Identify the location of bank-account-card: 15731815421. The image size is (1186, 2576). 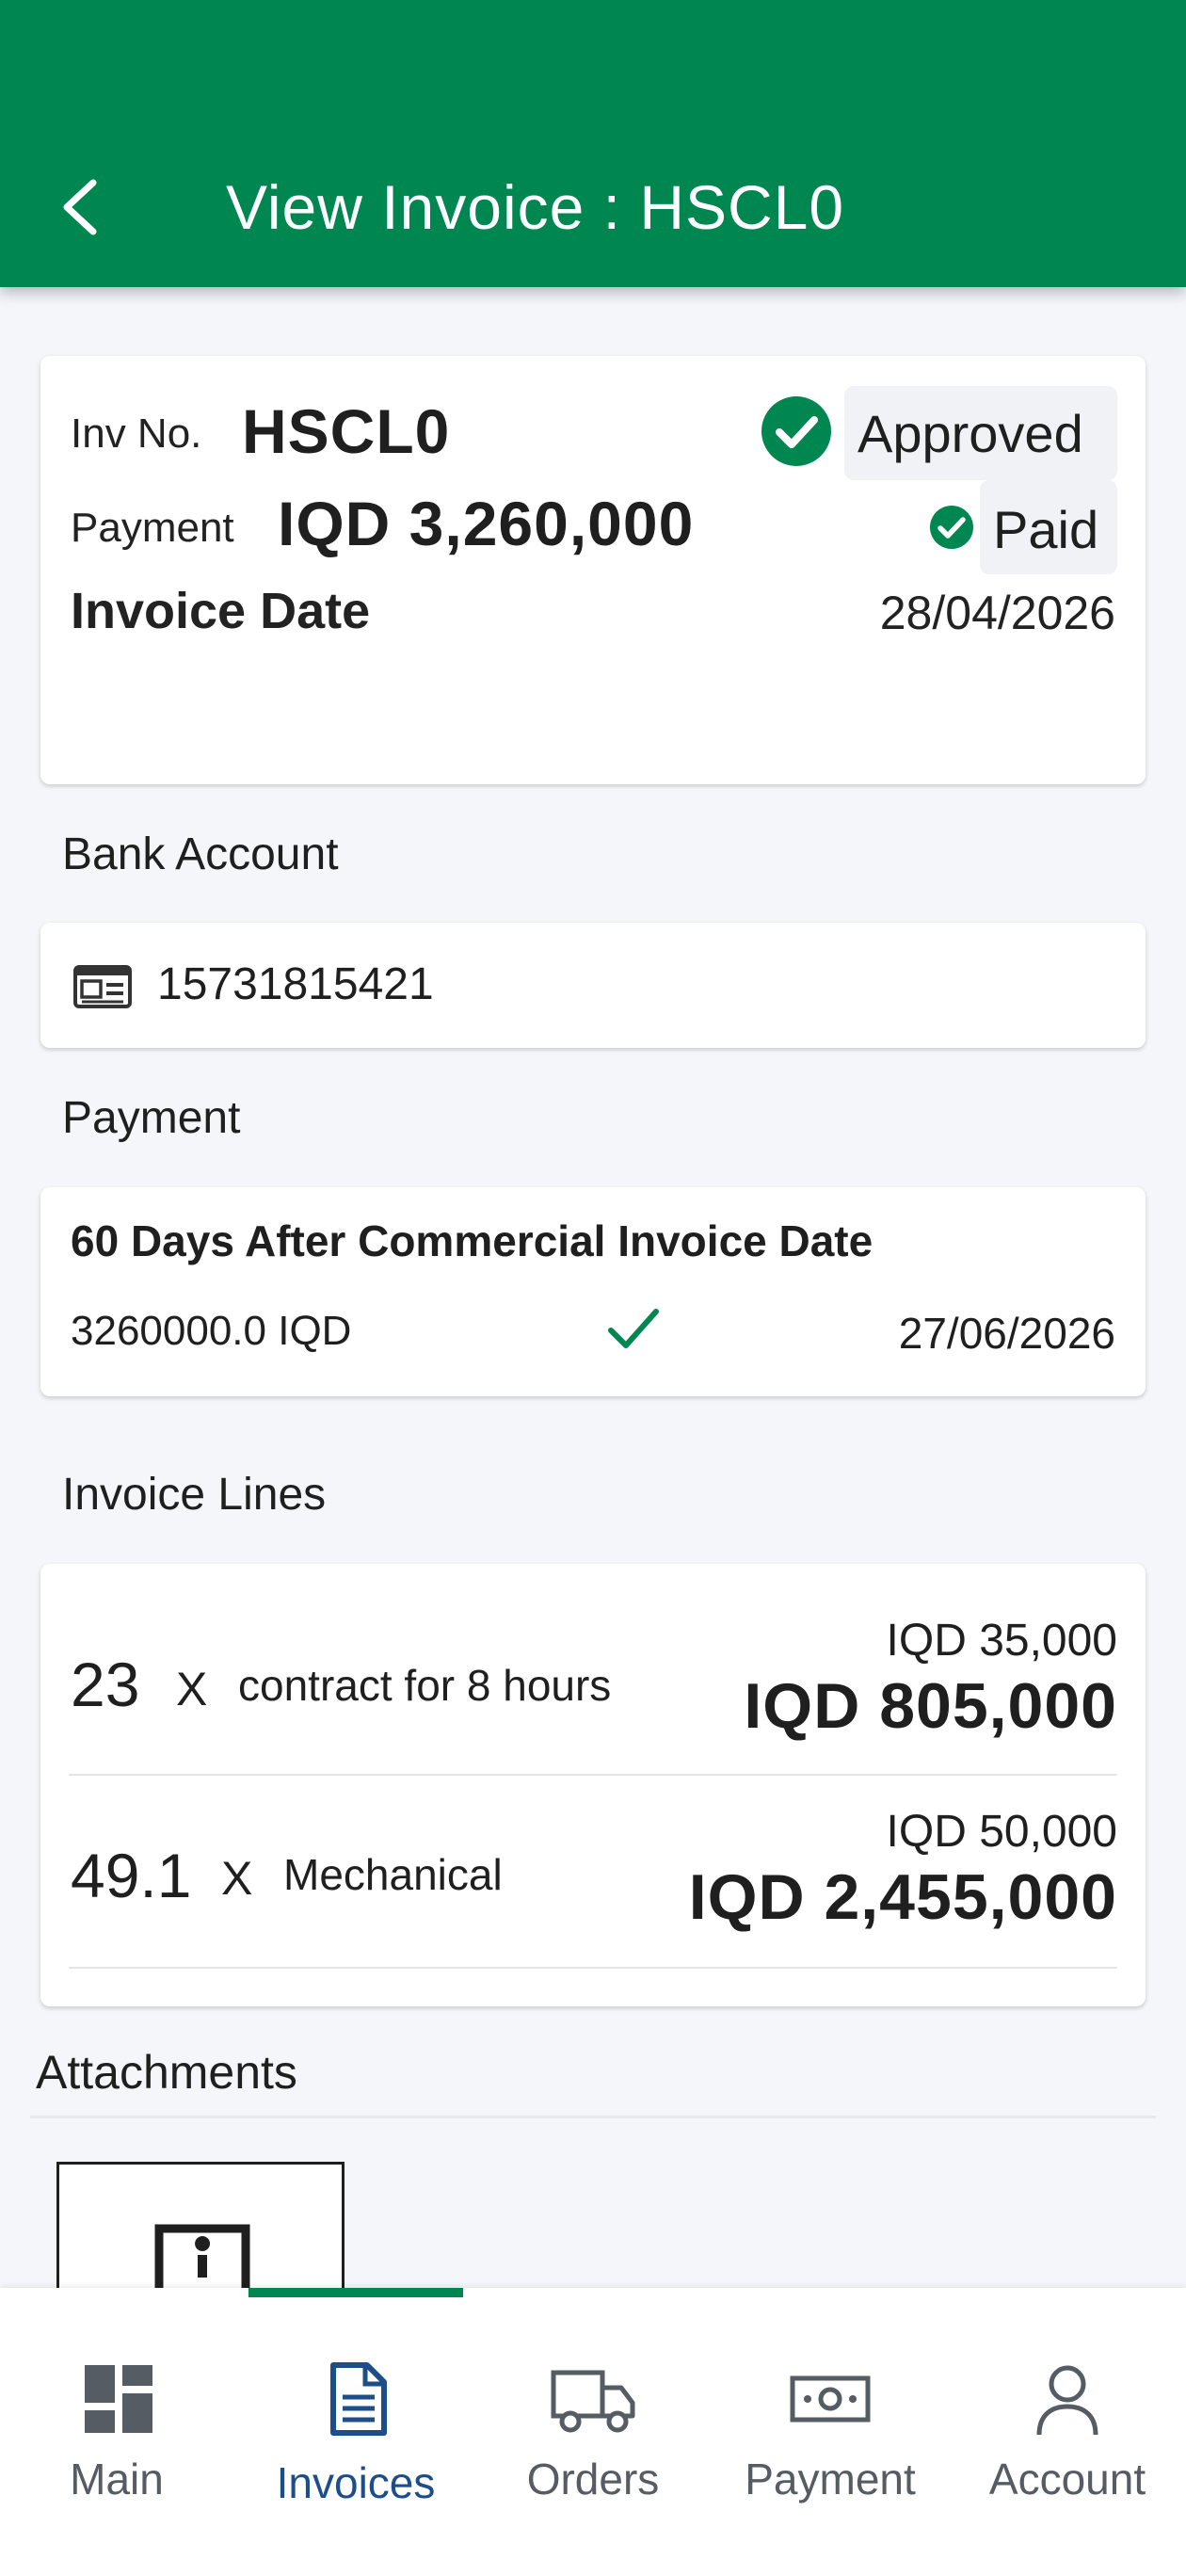
(593, 985).